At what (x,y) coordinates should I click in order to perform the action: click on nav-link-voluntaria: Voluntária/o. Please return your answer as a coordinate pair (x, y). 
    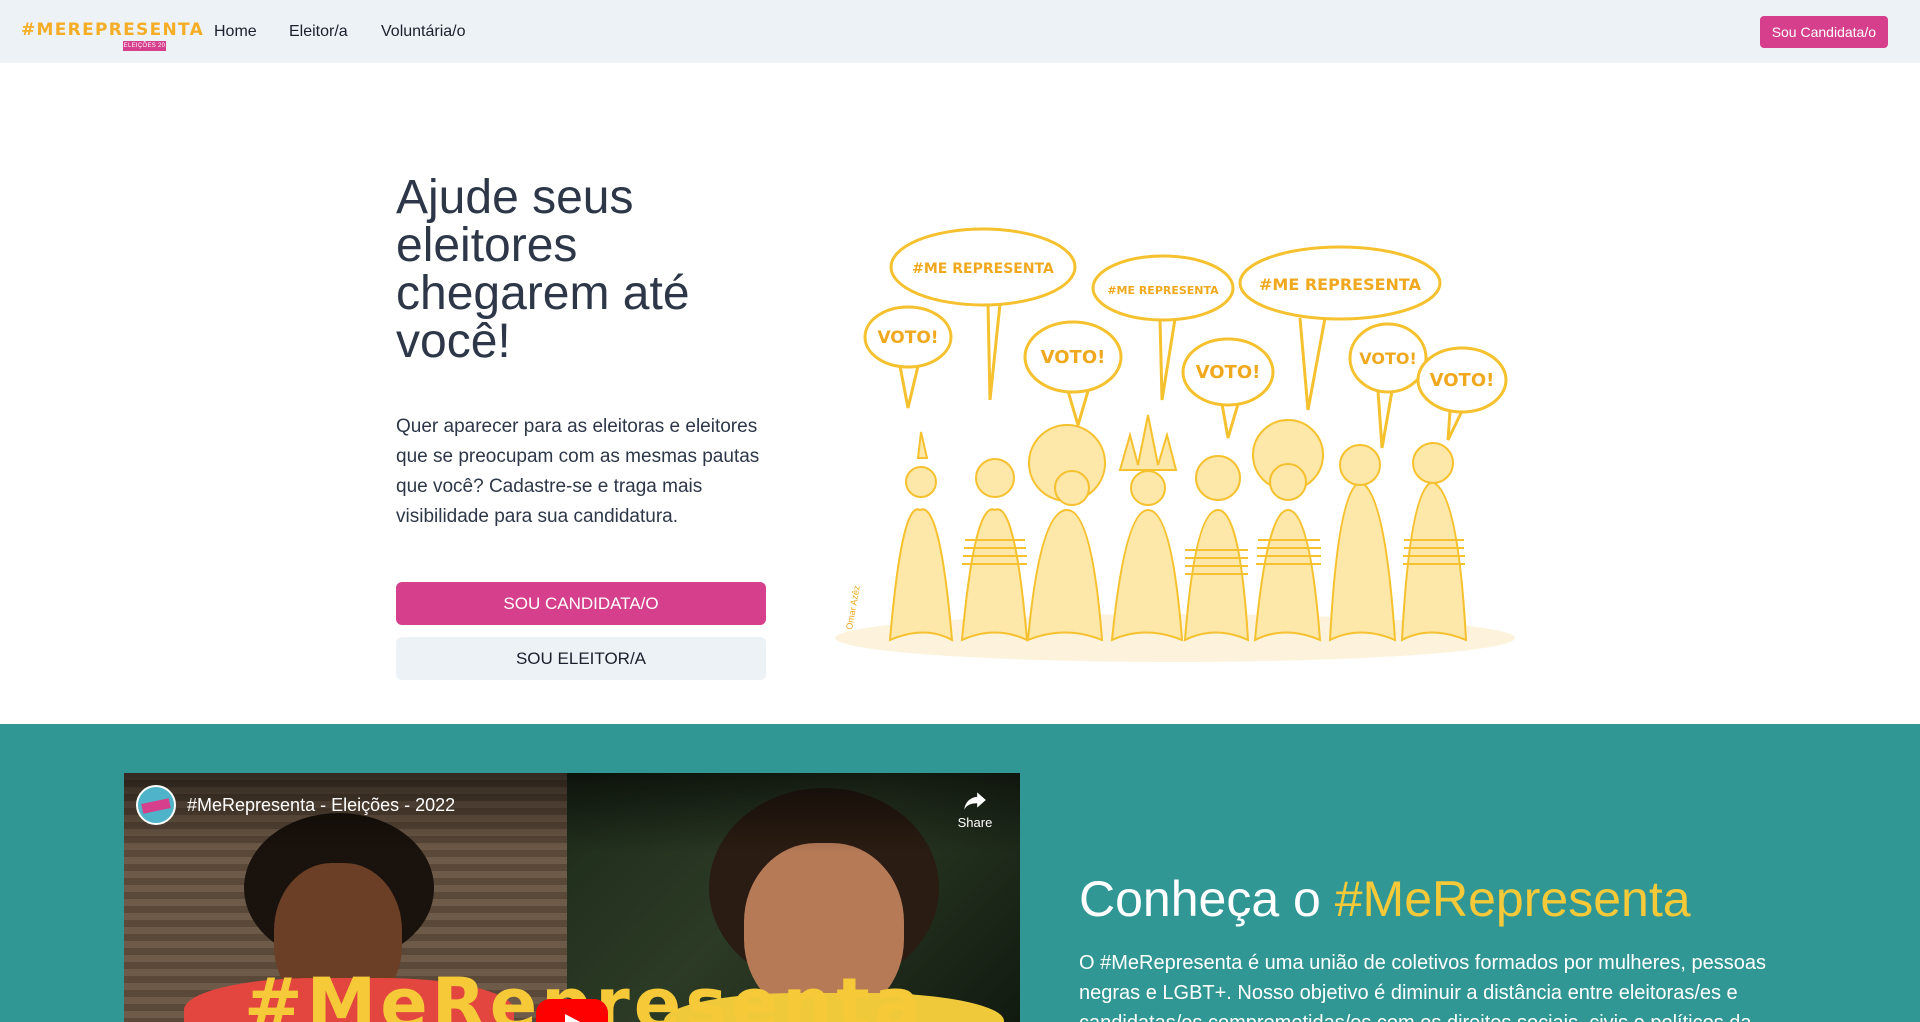
    Looking at the image, I should click on (423, 32).